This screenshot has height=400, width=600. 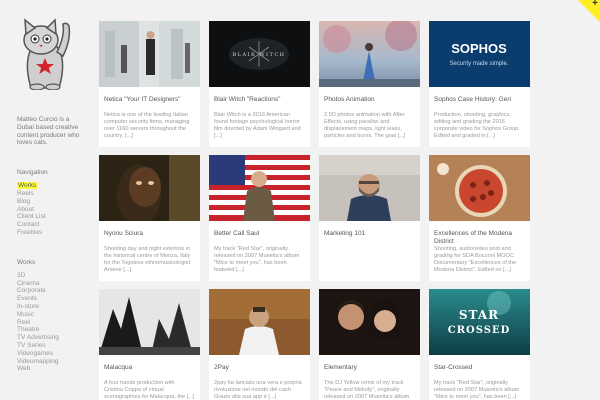 I want to click on card-thumbnail: BLAIR WITCH, so click(x=259, y=54).